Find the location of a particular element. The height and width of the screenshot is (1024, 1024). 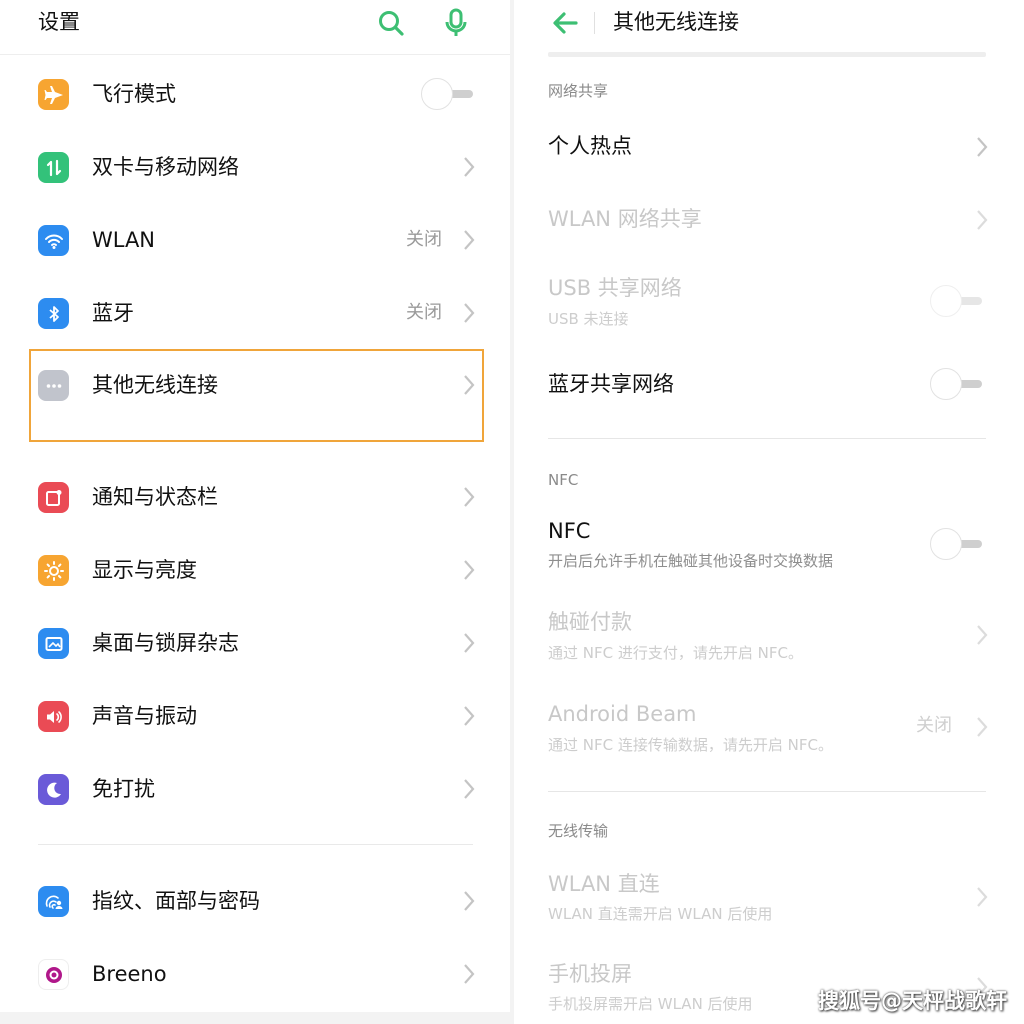

item-subtitle: USB 未连接 is located at coordinates (588, 319).